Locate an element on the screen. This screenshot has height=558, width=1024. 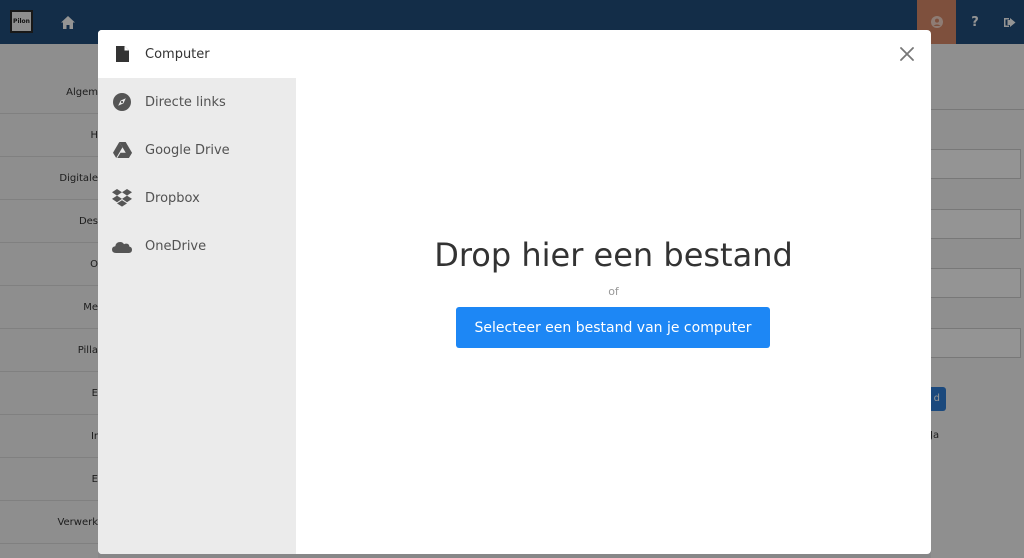
dropbox-icon is located at coordinates (122, 198).